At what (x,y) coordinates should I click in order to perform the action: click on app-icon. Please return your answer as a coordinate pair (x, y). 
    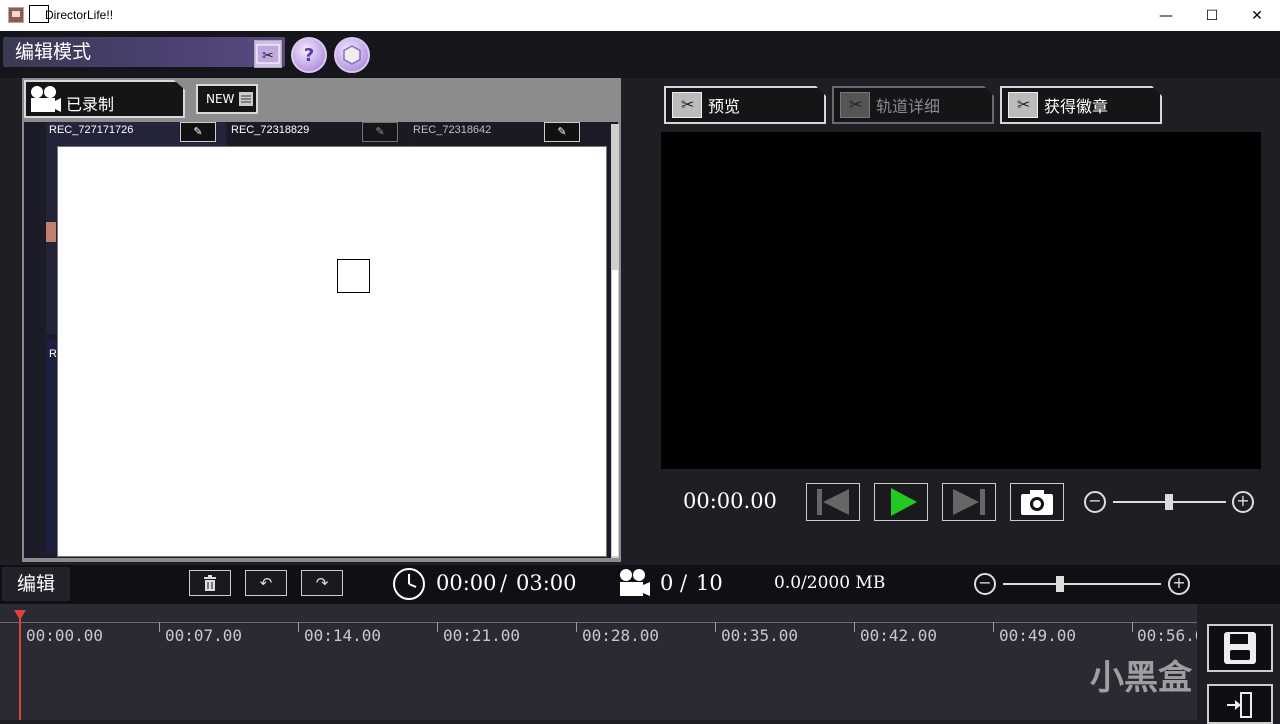
    Looking at the image, I should click on (16, 15).